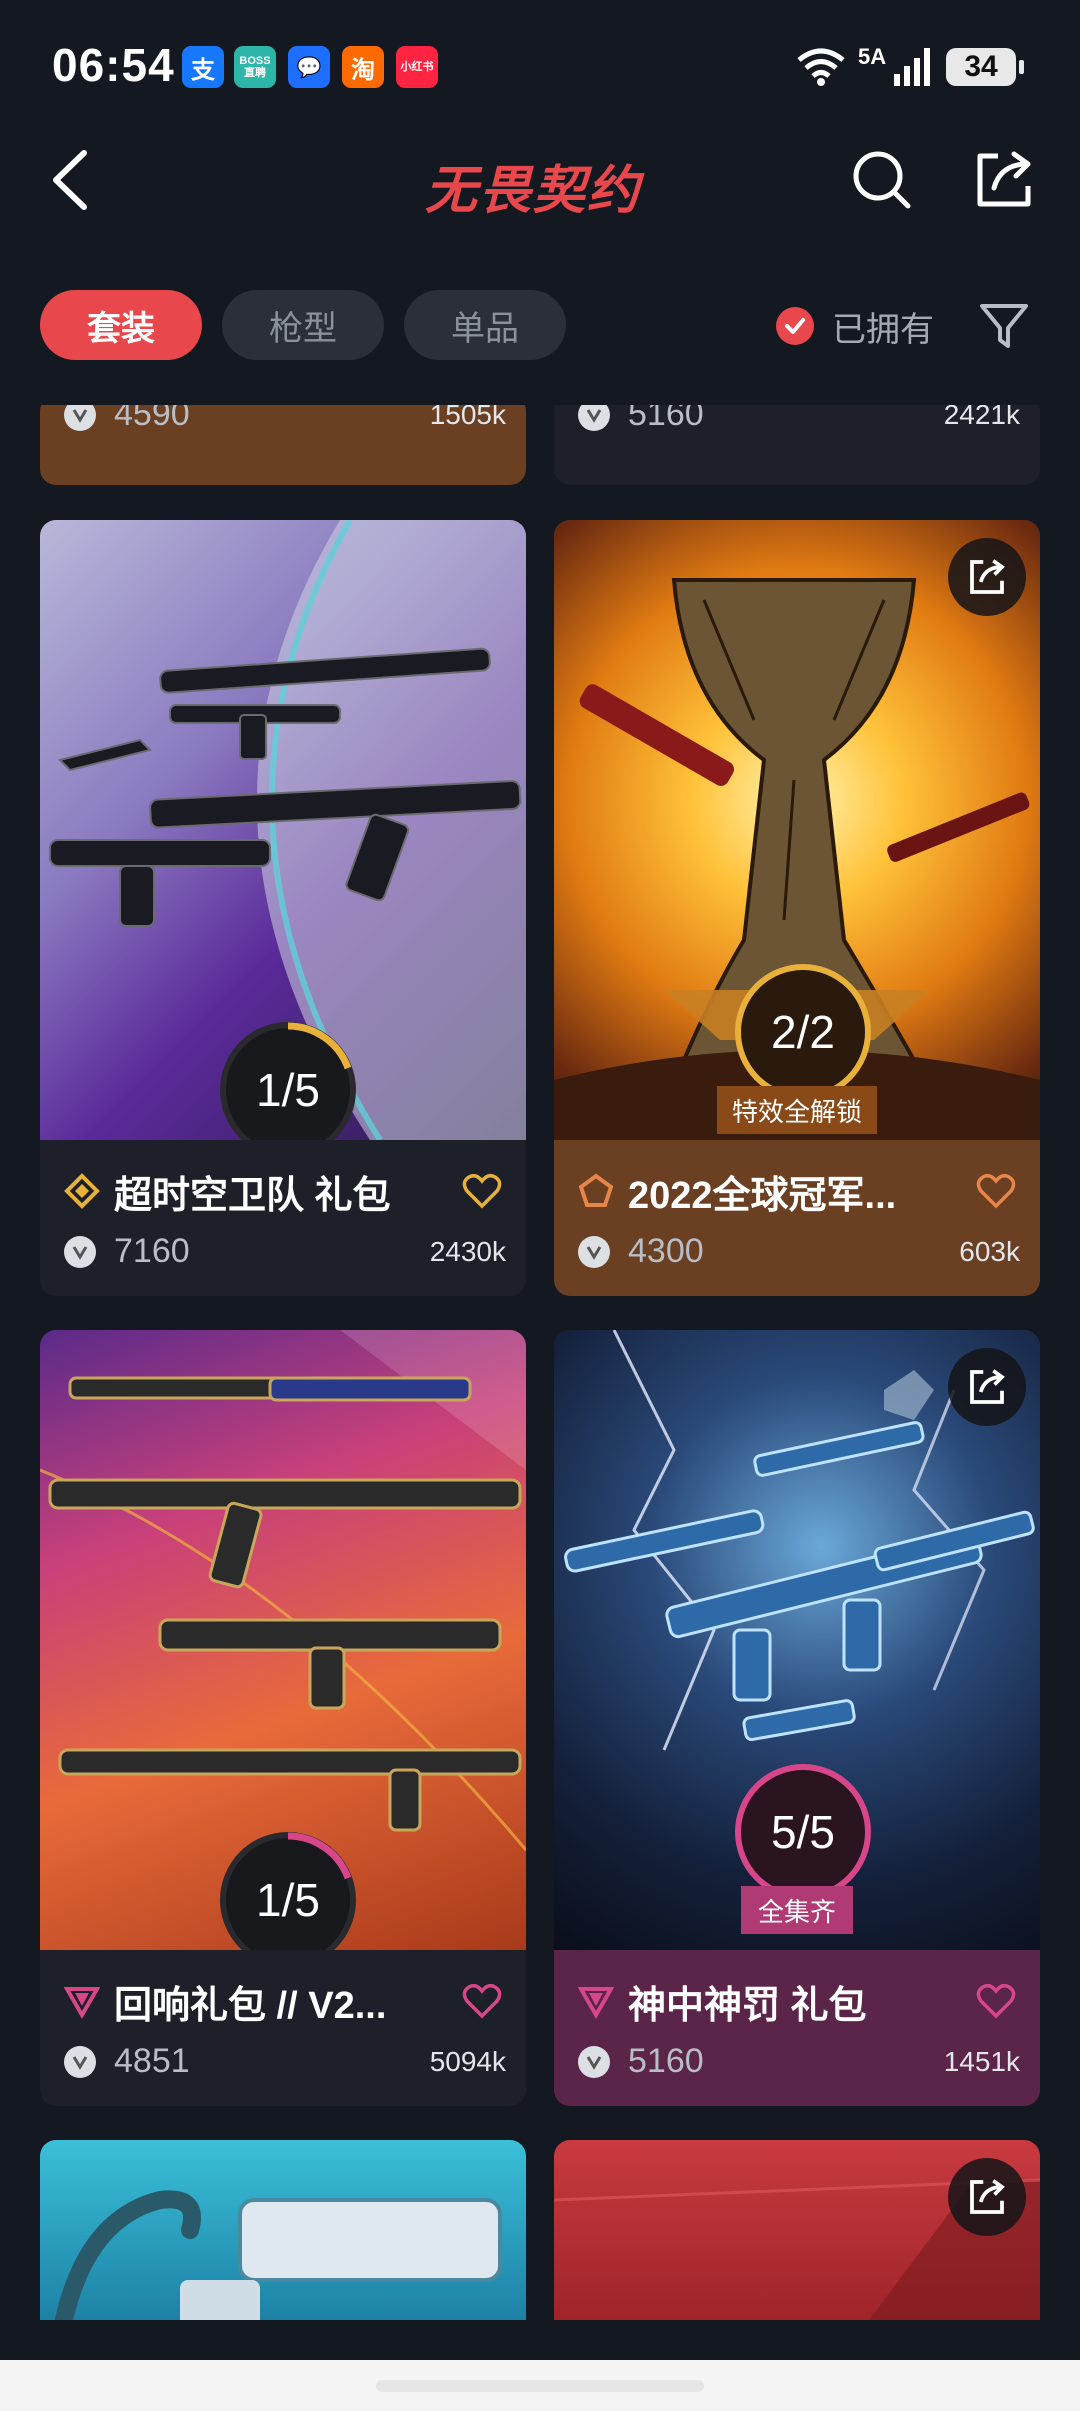 Image resolution: width=1080 pixels, height=2411 pixels. I want to click on bundle-card-reverb-v2: 1/5 回响礼包 // V2... 4851 5094k, so click(283, 1718).